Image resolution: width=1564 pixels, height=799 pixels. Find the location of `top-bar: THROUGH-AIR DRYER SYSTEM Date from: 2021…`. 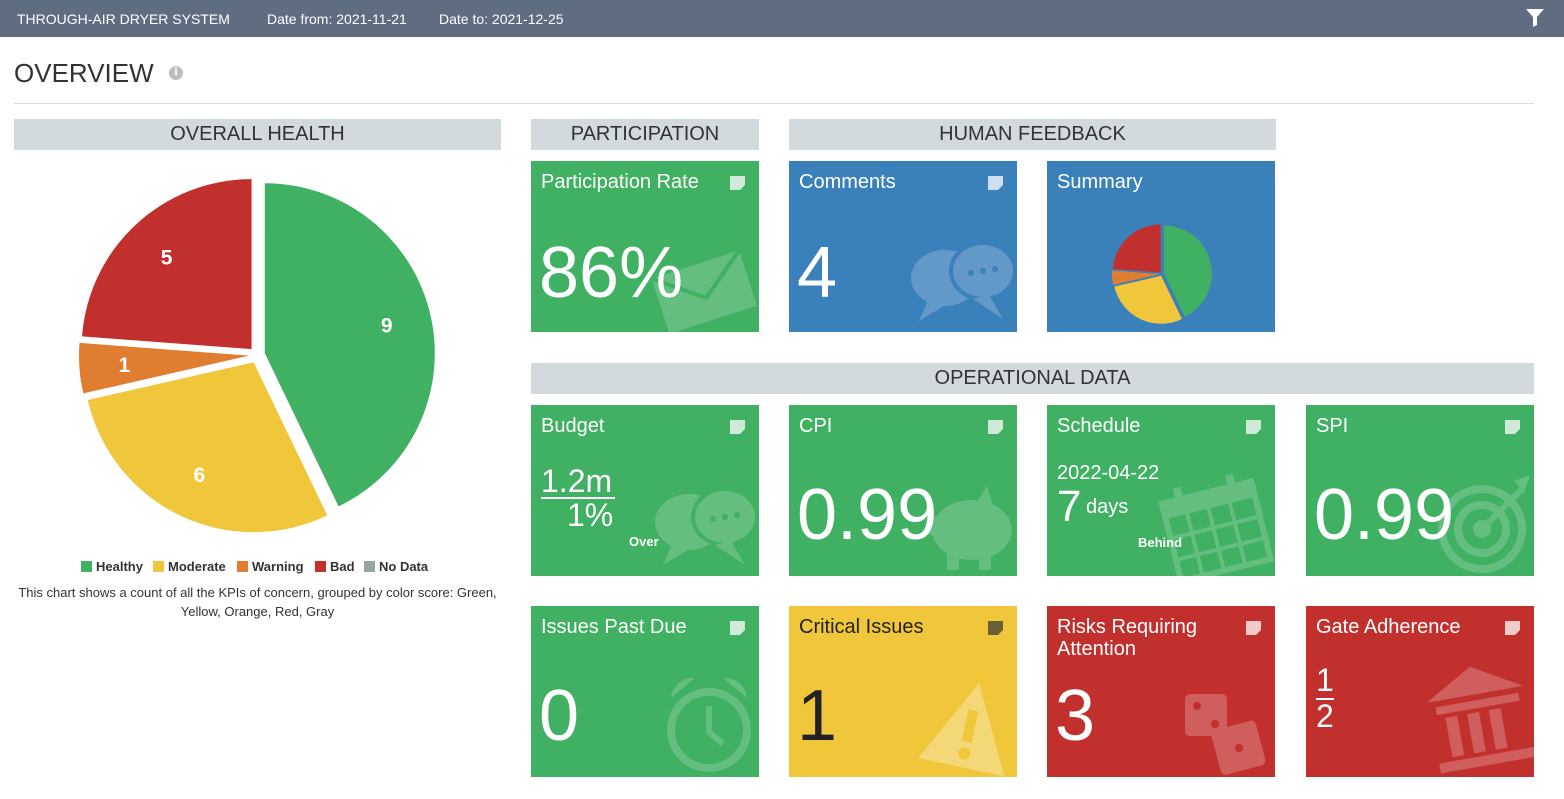

top-bar: THROUGH-AIR DRYER SYSTEM Date from: 2021… is located at coordinates (782, 18).